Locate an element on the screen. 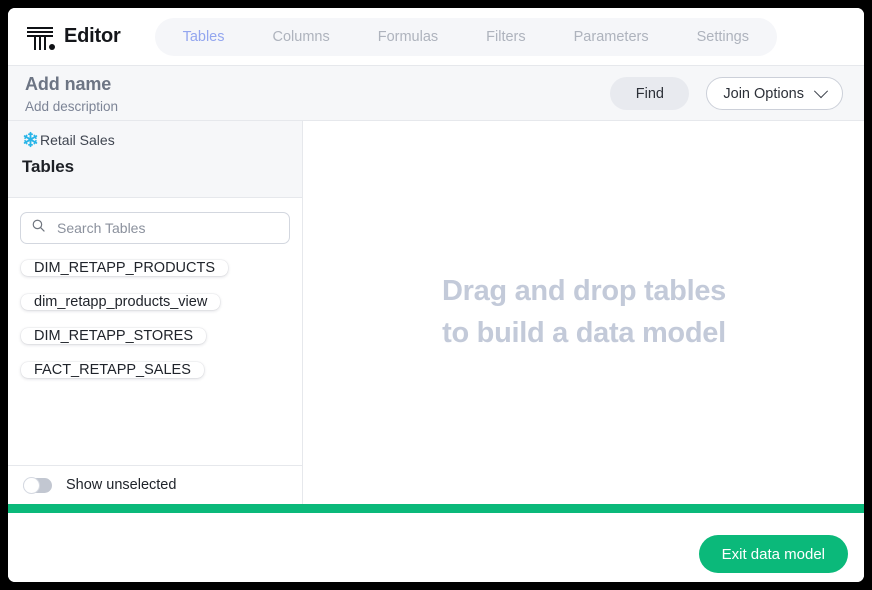 This screenshot has width=872, height=590. table-chip: DIM_RETAPP_STORES is located at coordinates (114, 336).